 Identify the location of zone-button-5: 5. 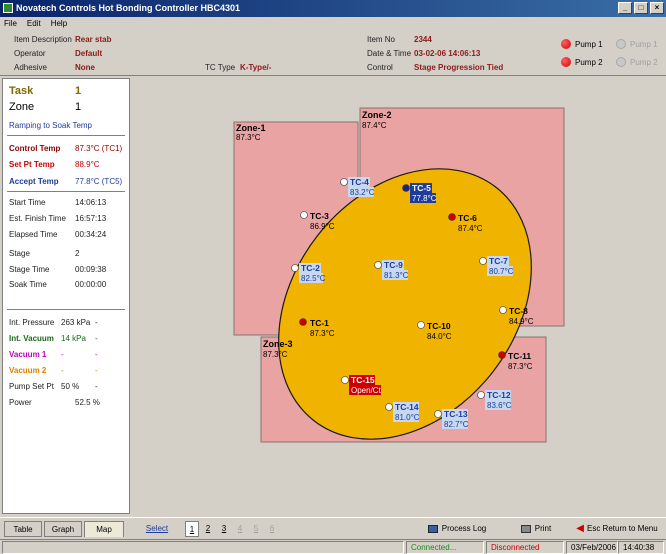
(256, 529).